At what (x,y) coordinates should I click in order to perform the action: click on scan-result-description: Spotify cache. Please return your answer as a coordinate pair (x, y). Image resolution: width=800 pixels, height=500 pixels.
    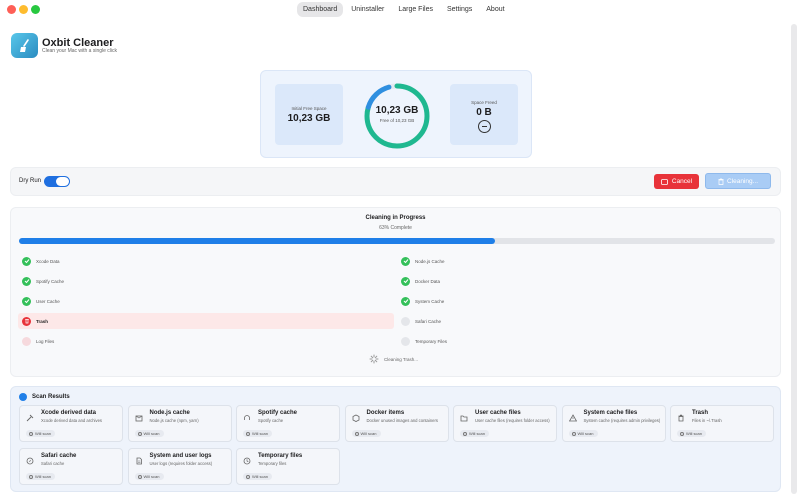
    Looking at the image, I should click on (271, 420).